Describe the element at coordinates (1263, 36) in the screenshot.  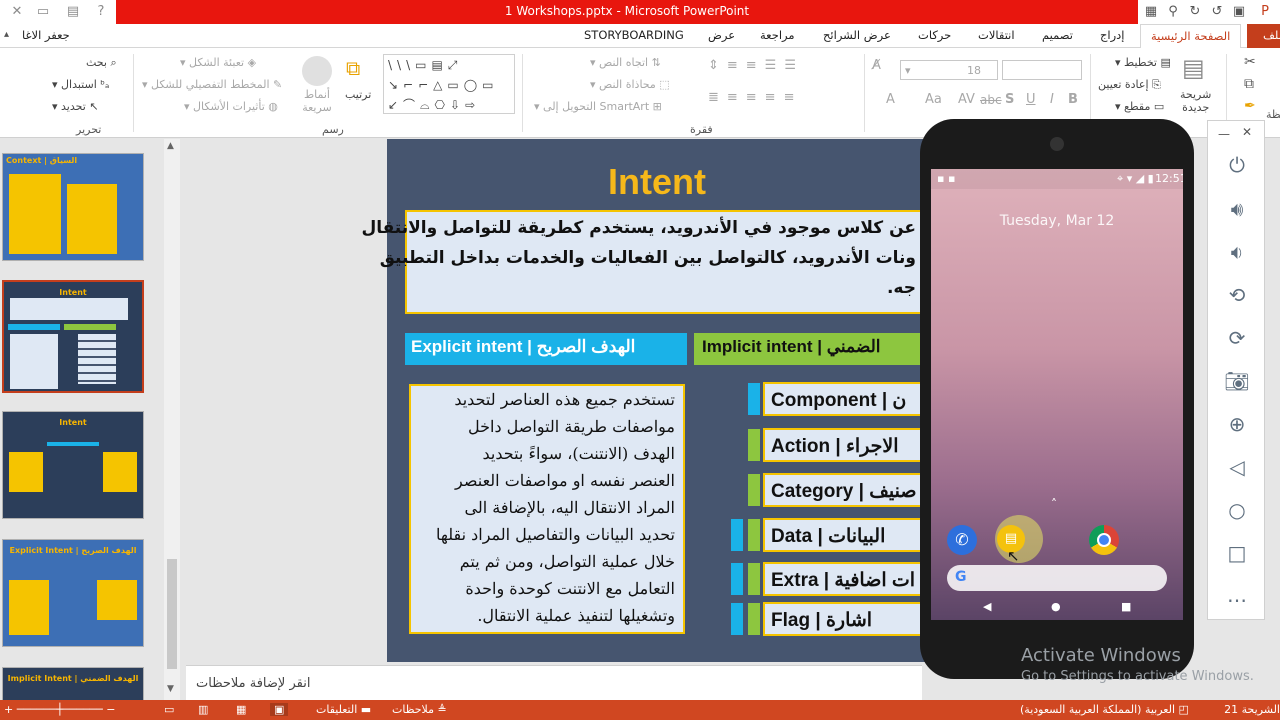
I see `tab-file: ملف` at that location.